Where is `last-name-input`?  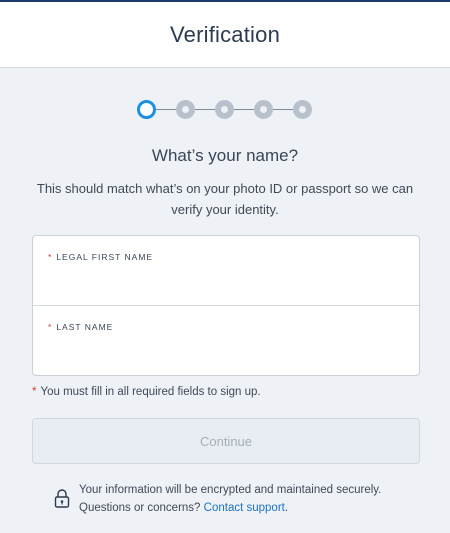
last-name-input is located at coordinates (226, 353).